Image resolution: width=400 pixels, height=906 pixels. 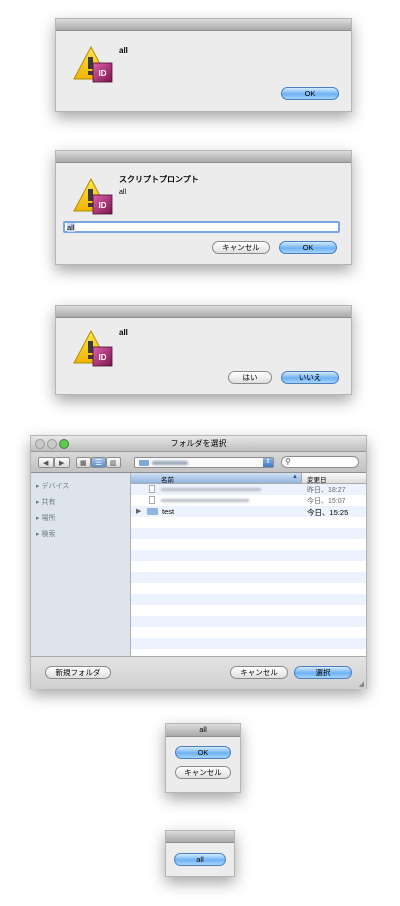 I want to click on list-icon: ☰, so click(x=99, y=462).